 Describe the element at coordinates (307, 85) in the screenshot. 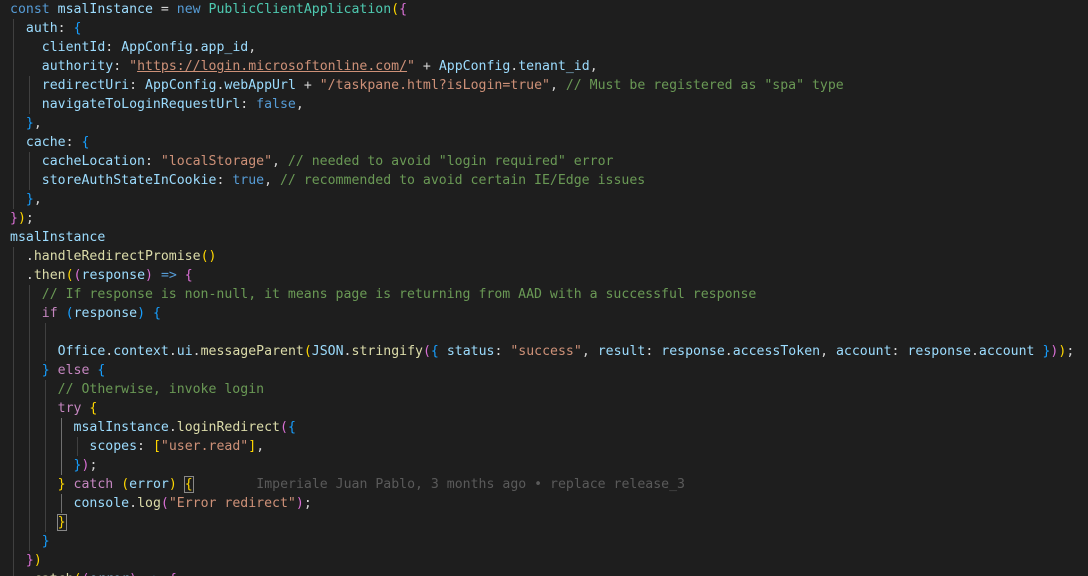

I see `code-token: +` at that location.